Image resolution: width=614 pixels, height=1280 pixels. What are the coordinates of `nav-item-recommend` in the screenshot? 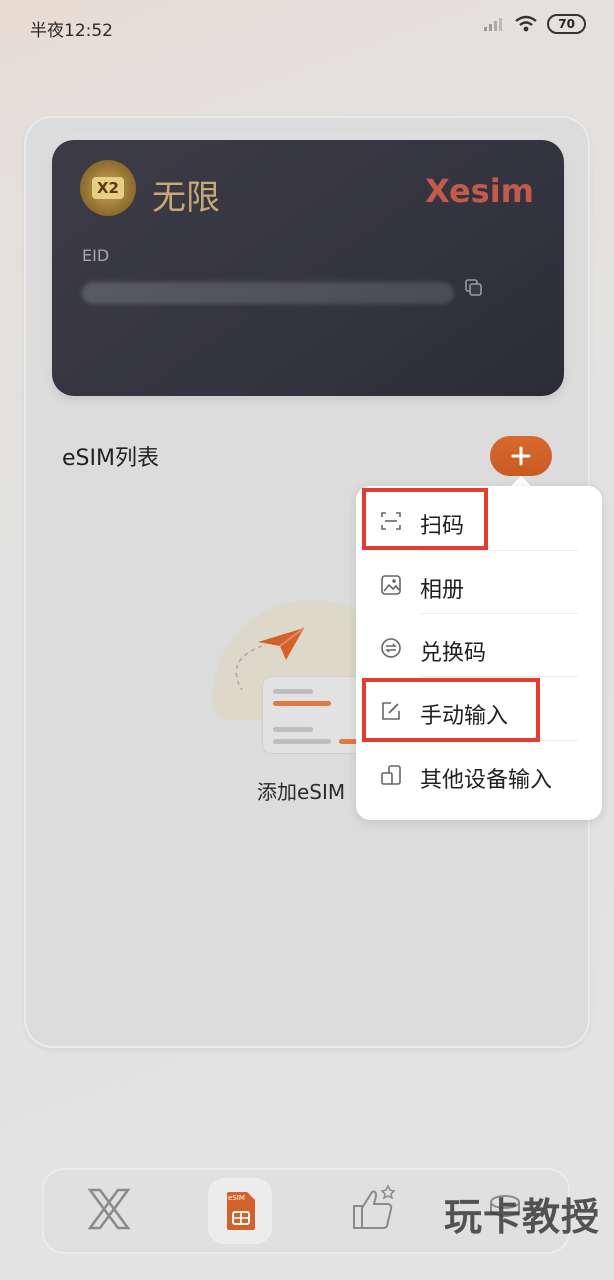 It's located at (375, 1211).